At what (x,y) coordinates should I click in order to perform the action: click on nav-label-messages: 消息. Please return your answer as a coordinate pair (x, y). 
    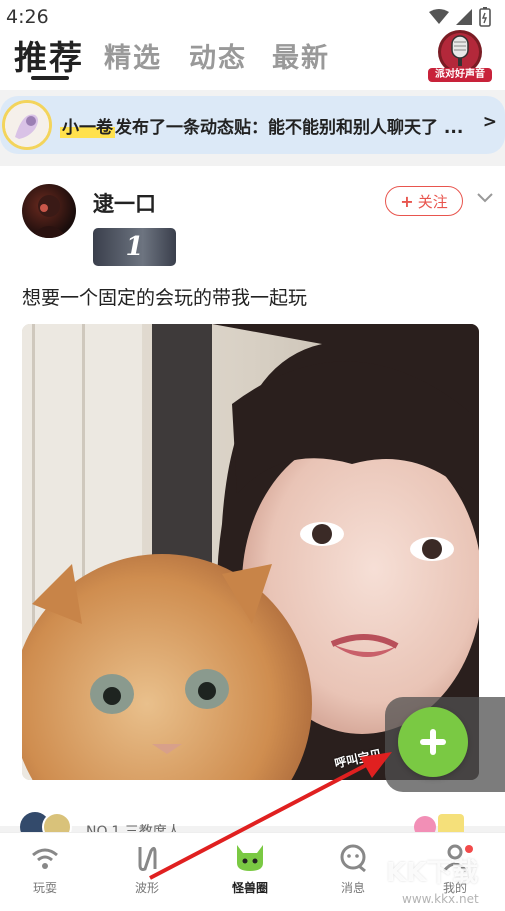
    Looking at the image, I should click on (352, 888).